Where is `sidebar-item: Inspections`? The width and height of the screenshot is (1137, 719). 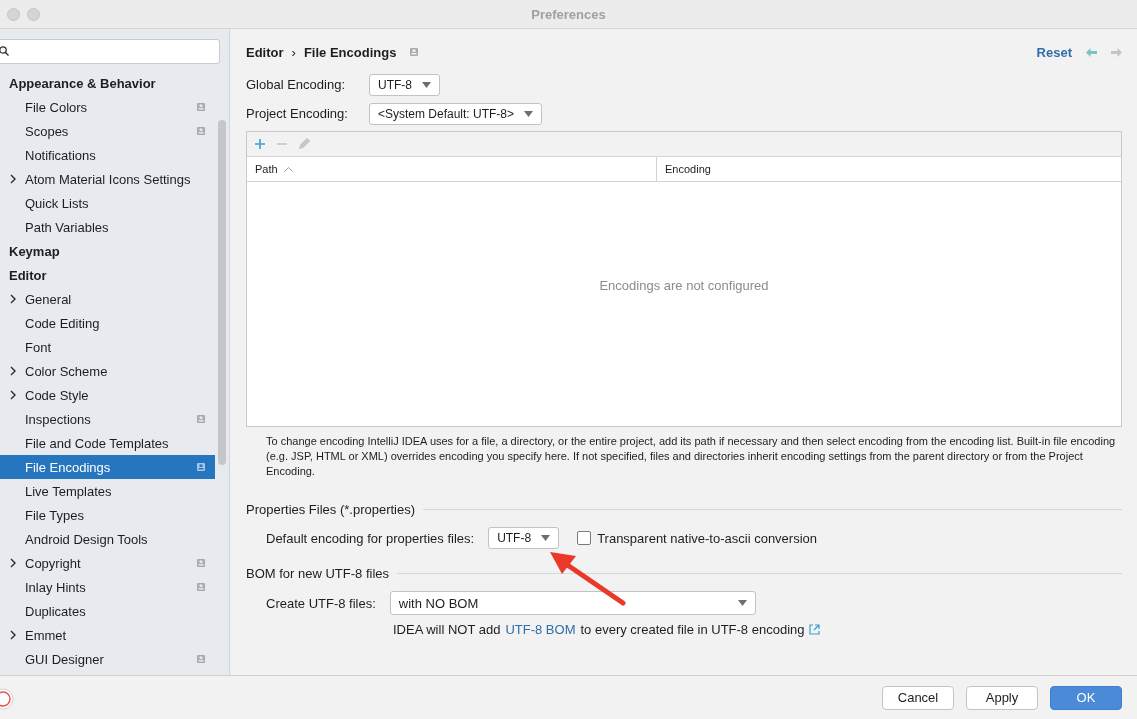
sidebar-item: Inspections is located at coordinates (107, 419).